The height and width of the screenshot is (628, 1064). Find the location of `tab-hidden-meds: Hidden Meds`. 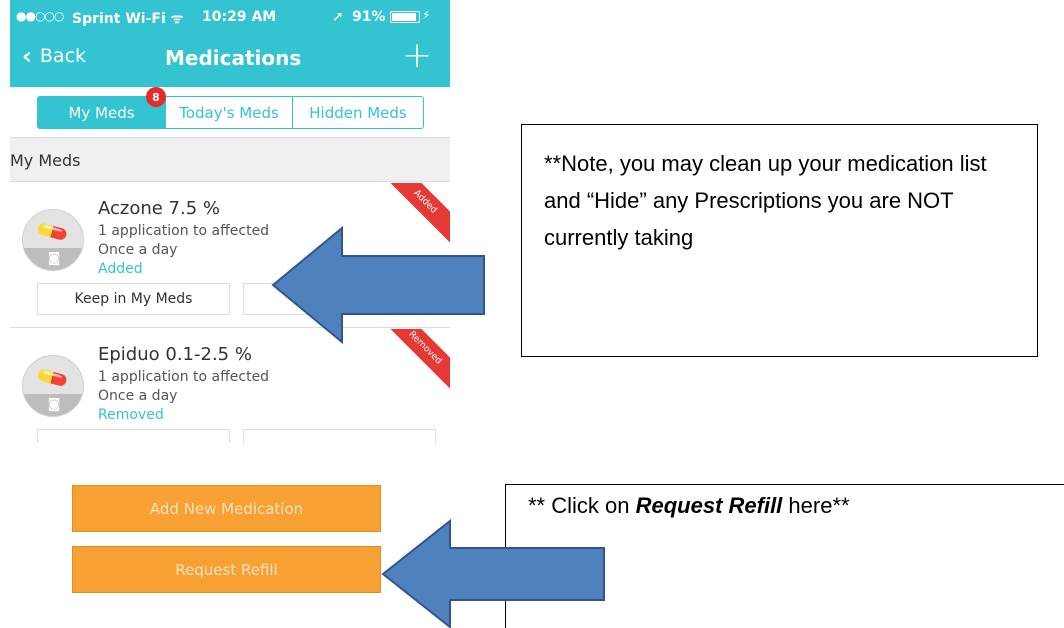

tab-hidden-meds: Hidden Meds is located at coordinates (358, 112).